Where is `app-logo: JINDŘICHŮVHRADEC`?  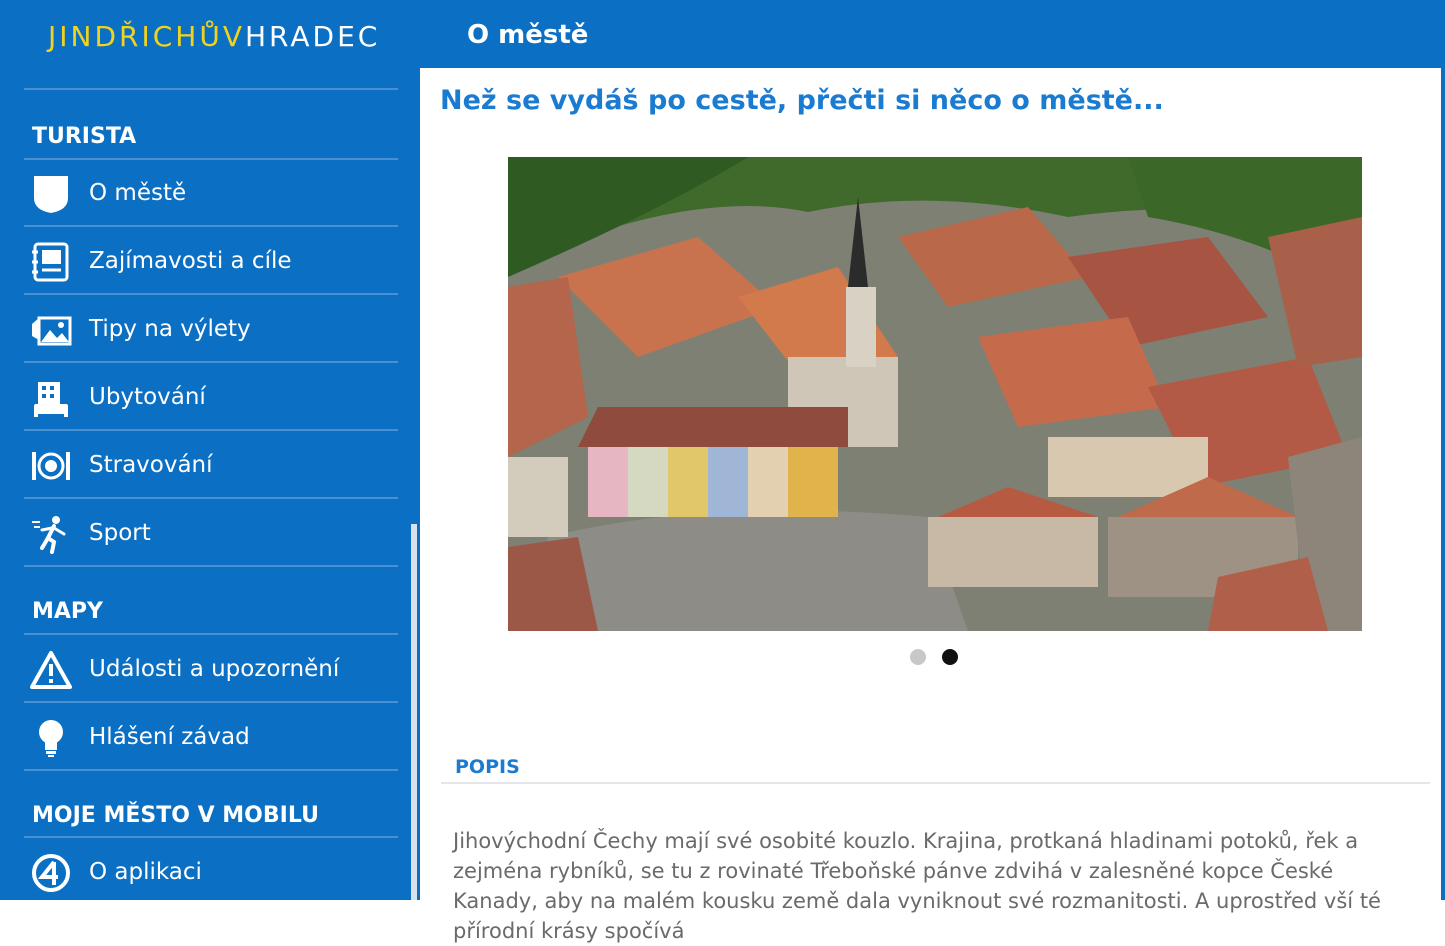
app-logo: JINDŘICHŮVHRADEC is located at coordinates (214, 37).